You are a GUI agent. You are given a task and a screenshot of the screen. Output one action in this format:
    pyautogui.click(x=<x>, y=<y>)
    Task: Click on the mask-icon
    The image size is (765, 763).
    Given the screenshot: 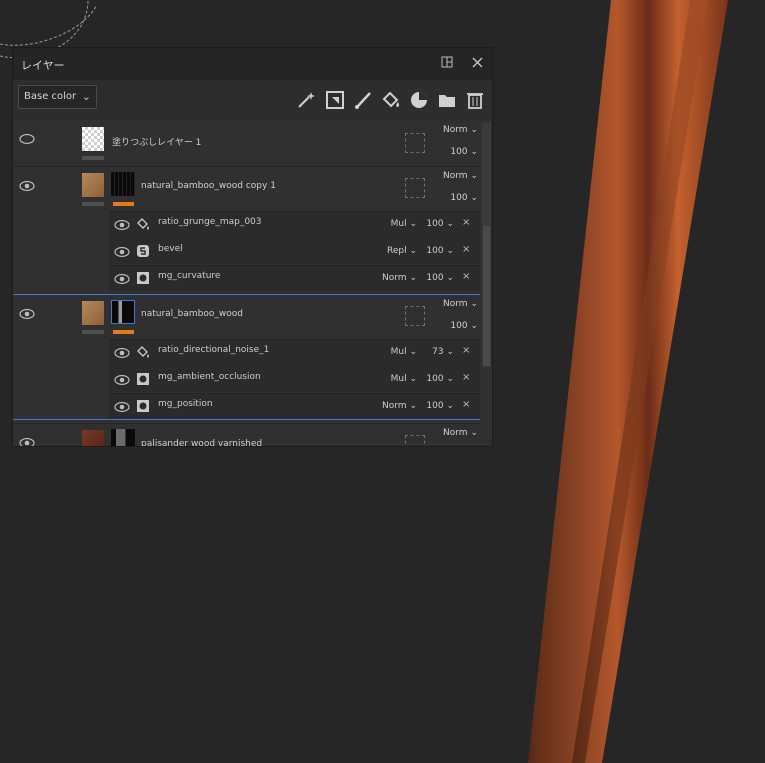 What is the action you would take?
    pyautogui.click(x=419, y=100)
    